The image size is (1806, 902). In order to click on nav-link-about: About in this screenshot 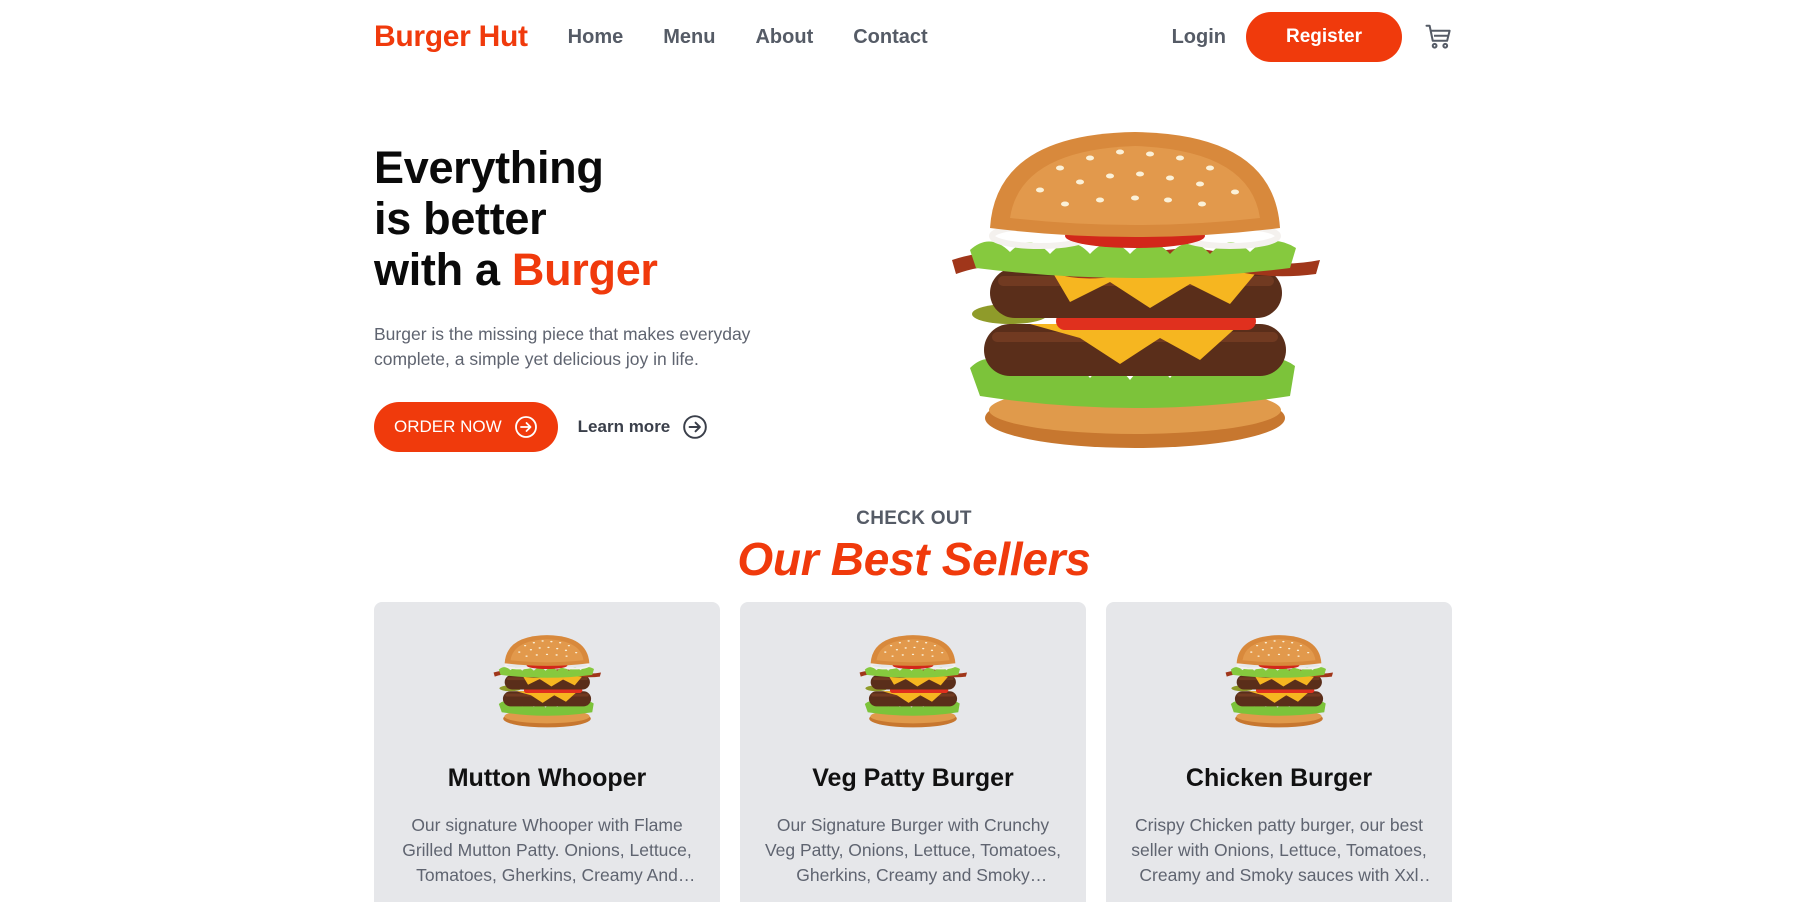, I will do `click(784, 37)`.